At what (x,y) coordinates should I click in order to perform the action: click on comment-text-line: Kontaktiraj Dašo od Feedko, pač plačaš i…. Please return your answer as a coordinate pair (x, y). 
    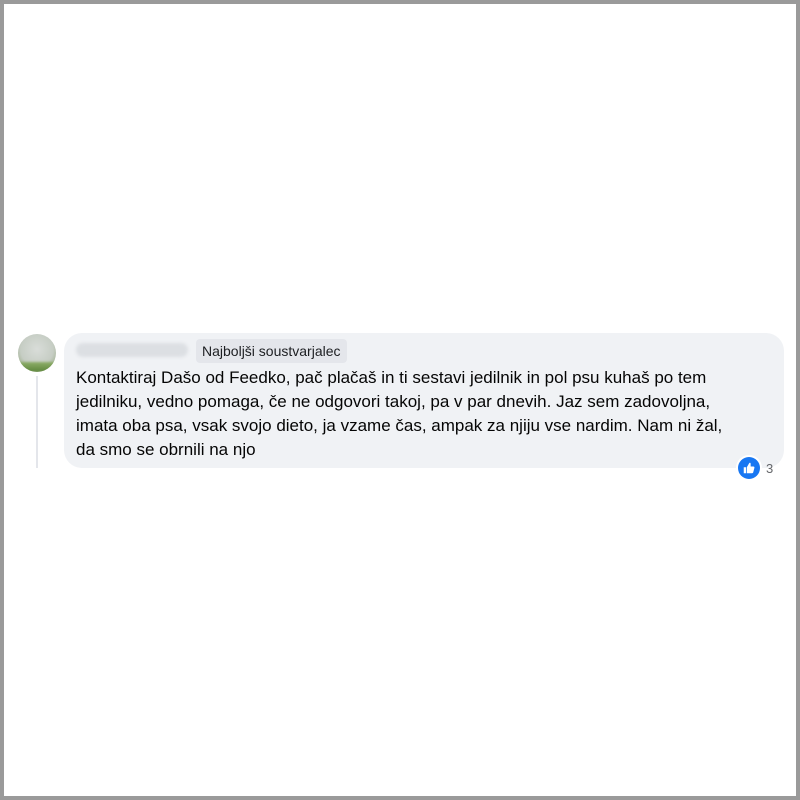
    Looking at the image, I should click on (391, 377).